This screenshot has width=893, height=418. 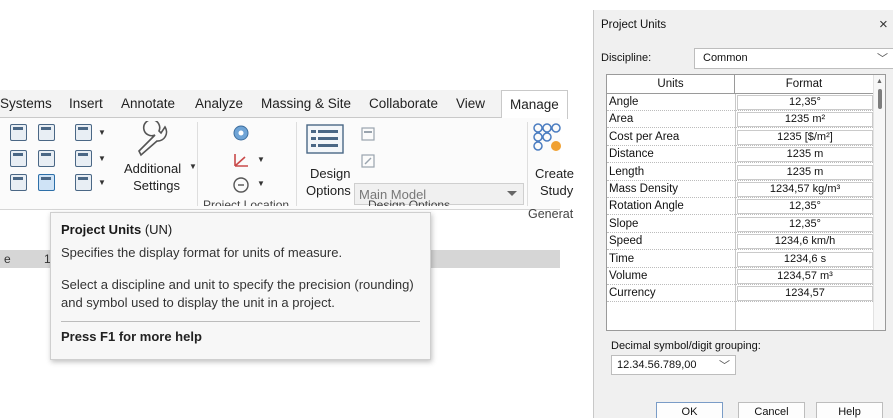 I want to click on decimal-grouping-select: 12.34.56.789,00 ﹀, so click(x=673, y=365).